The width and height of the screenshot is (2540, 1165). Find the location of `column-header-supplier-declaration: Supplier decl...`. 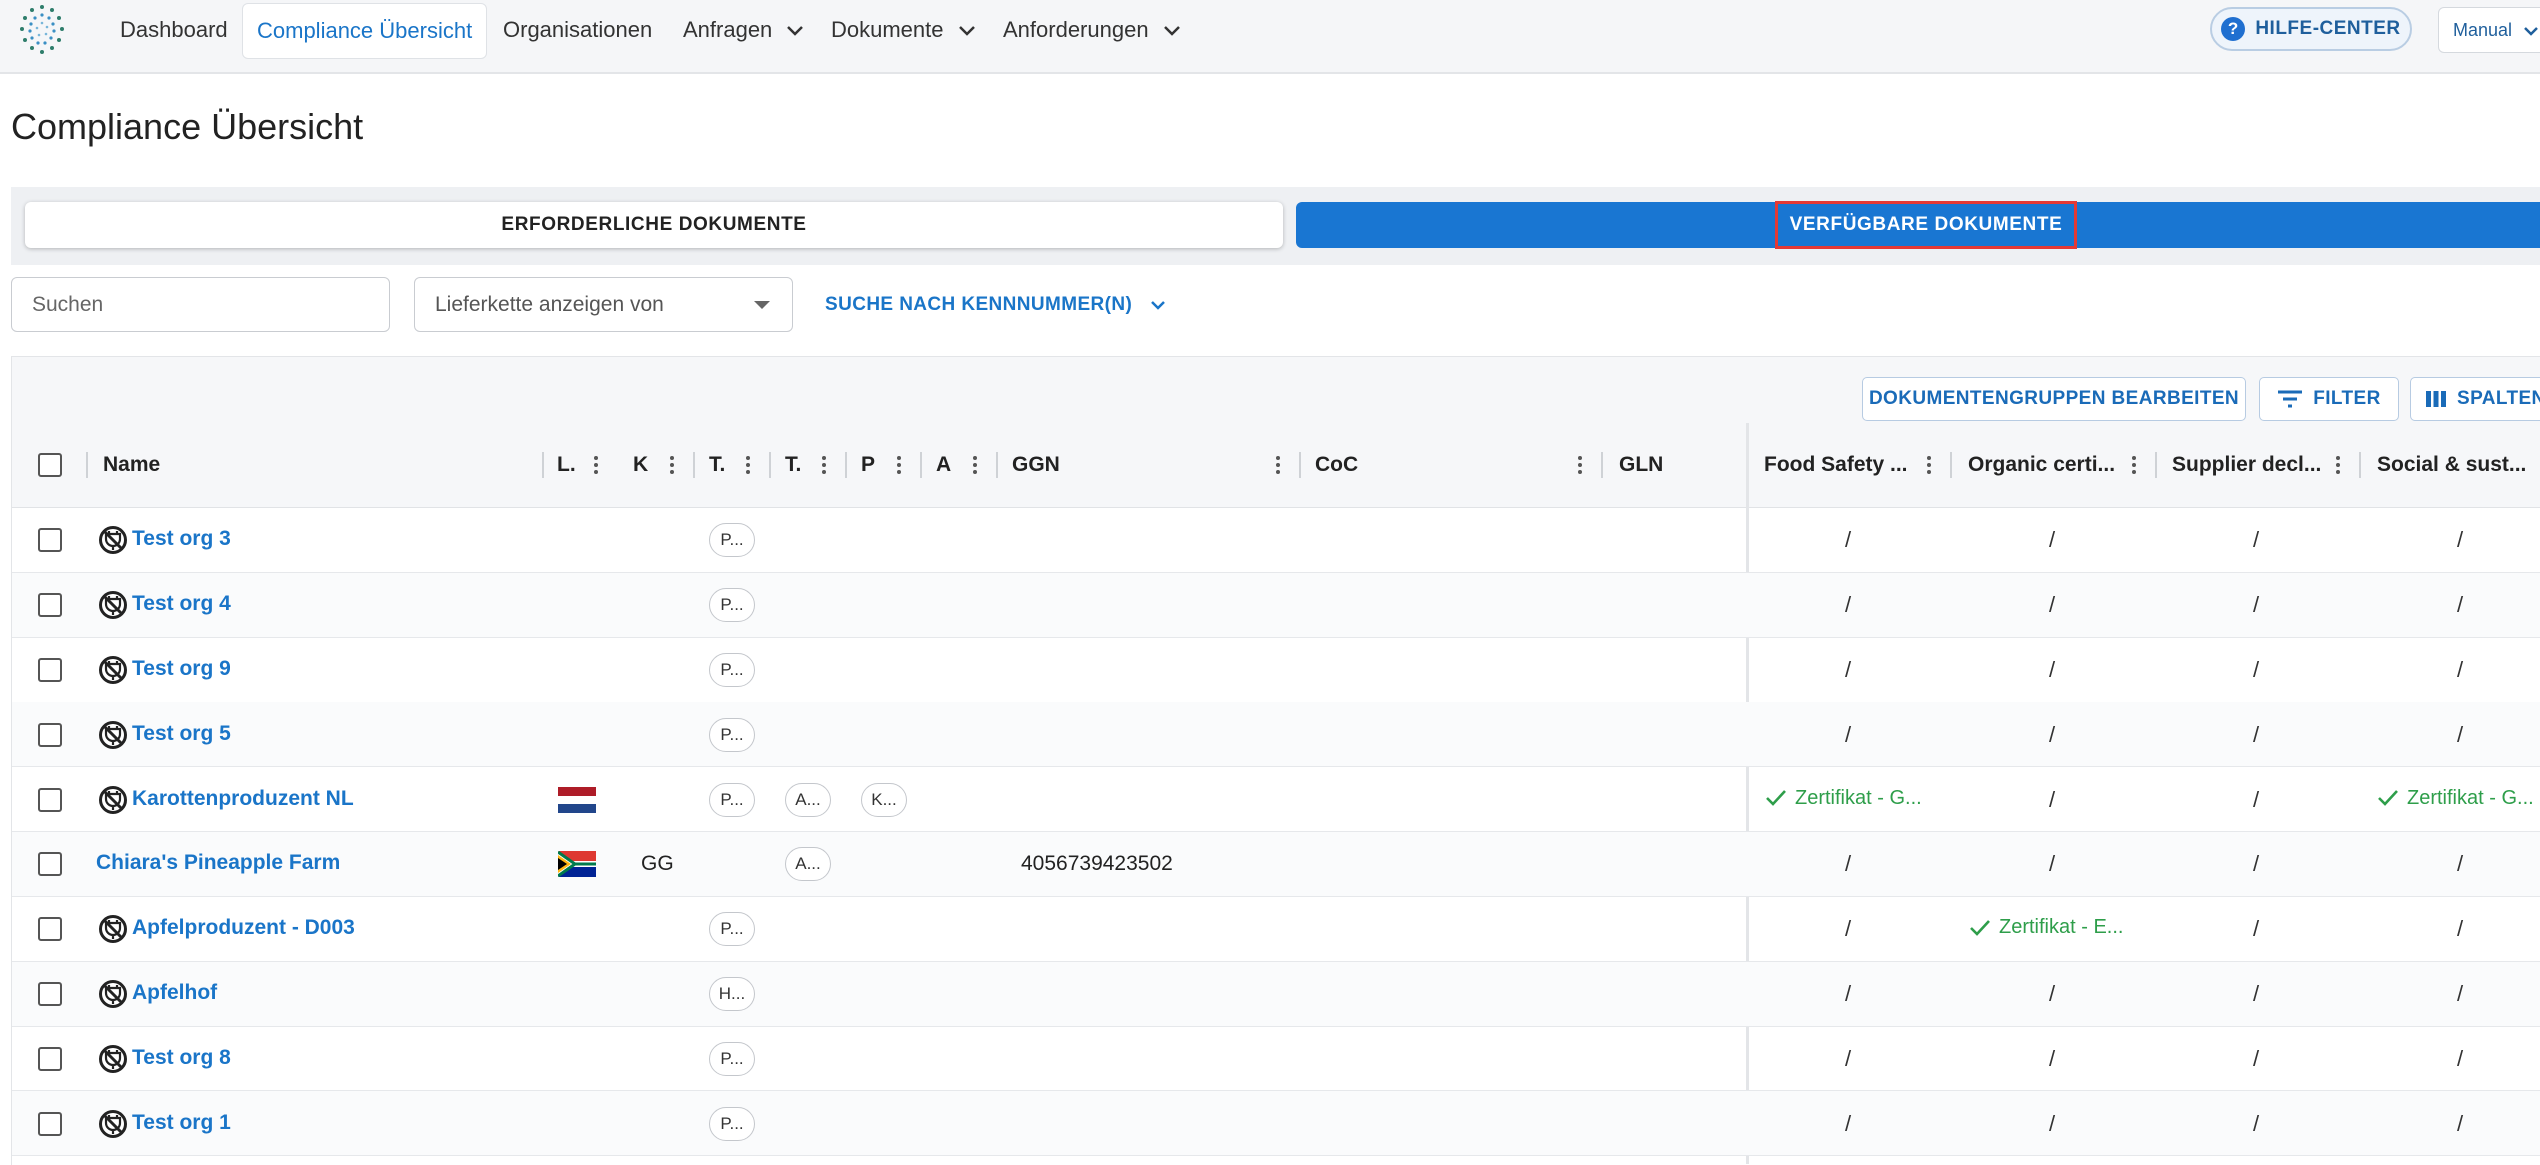

column-header-supplier-declaration: Supplier decl... is located at coordinates (2248, 465).